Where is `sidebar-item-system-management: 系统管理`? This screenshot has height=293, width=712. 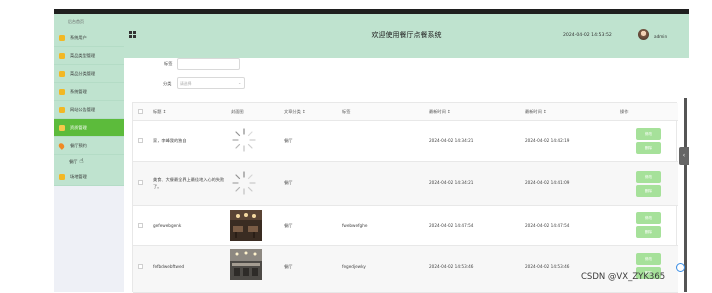
sidebar-item-system-management: 系统管理 is located at coordinates (89, 92).